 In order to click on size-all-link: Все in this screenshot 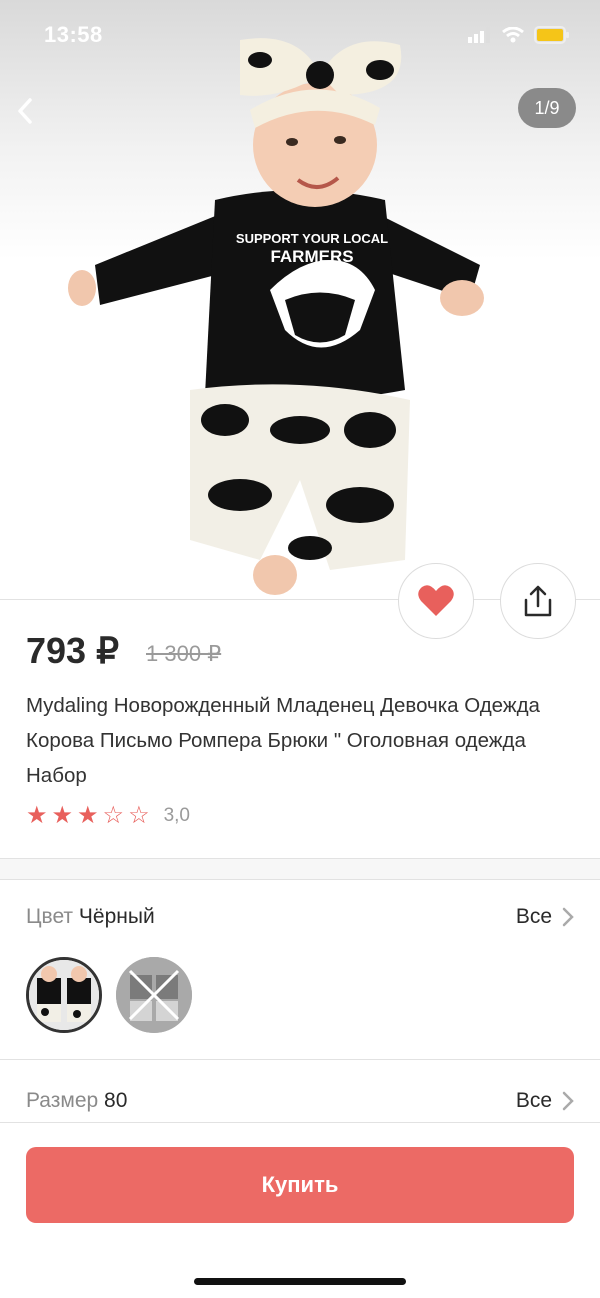, I will do `click(545, 1101)`.